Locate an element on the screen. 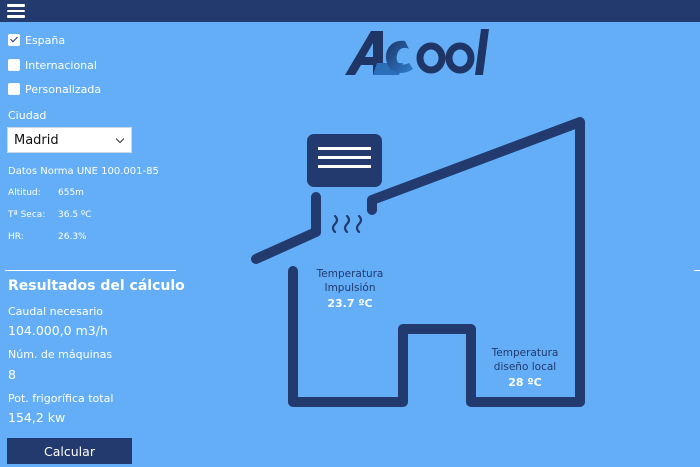 The height and width of the screenshot is (467, 700). supply-temp-label-1: Temperatura is located at coordinates (350, 274).